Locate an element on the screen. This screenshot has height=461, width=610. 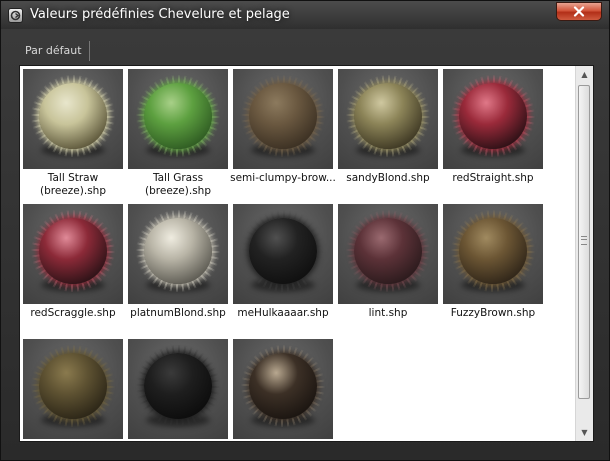
preset-item: redStraight.shp is located at coordinates (493, 134).